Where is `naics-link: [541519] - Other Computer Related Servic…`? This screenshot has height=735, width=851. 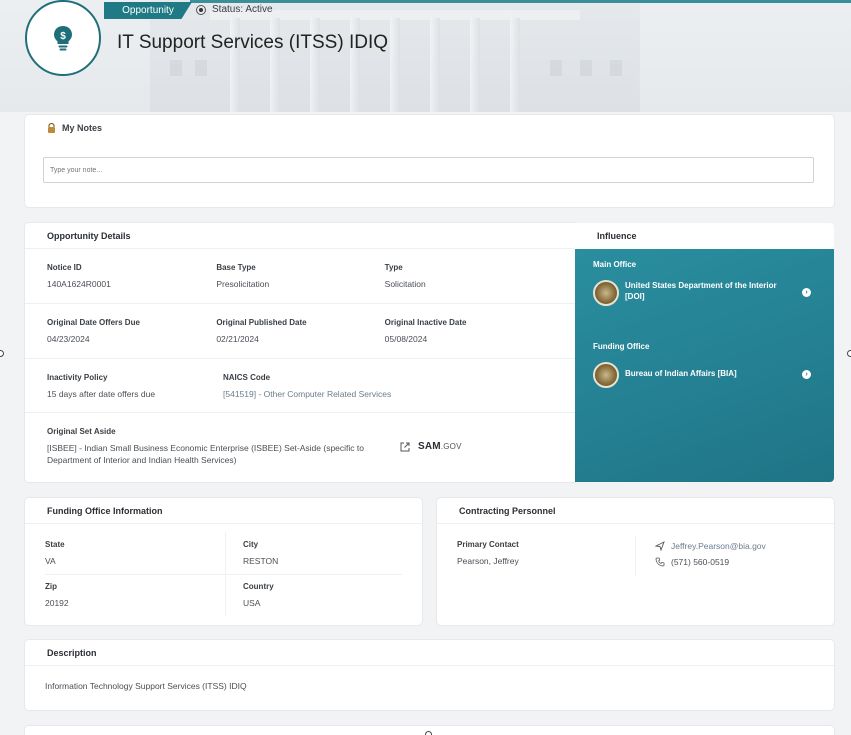 naics-link: [541519] - Other Computer Related Servic… is located at coordinates (373, 394).